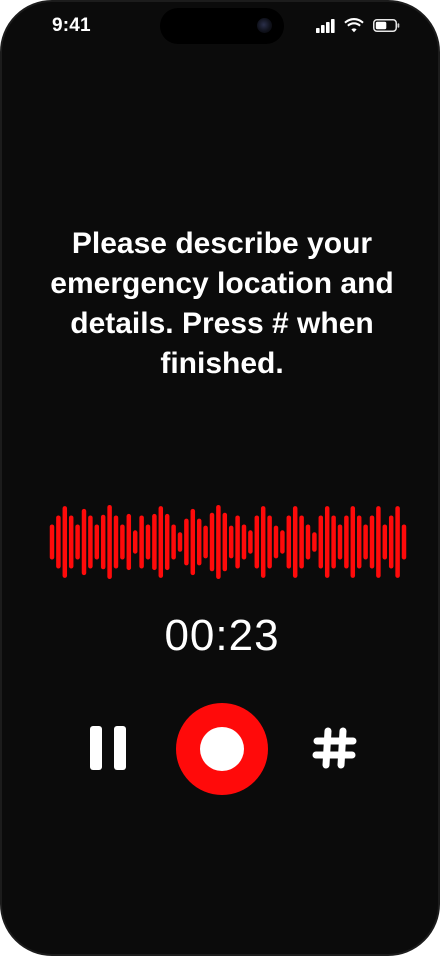 The height and width of the screenshot is (956, 440). I want to click on record-button, so click(222, 749).